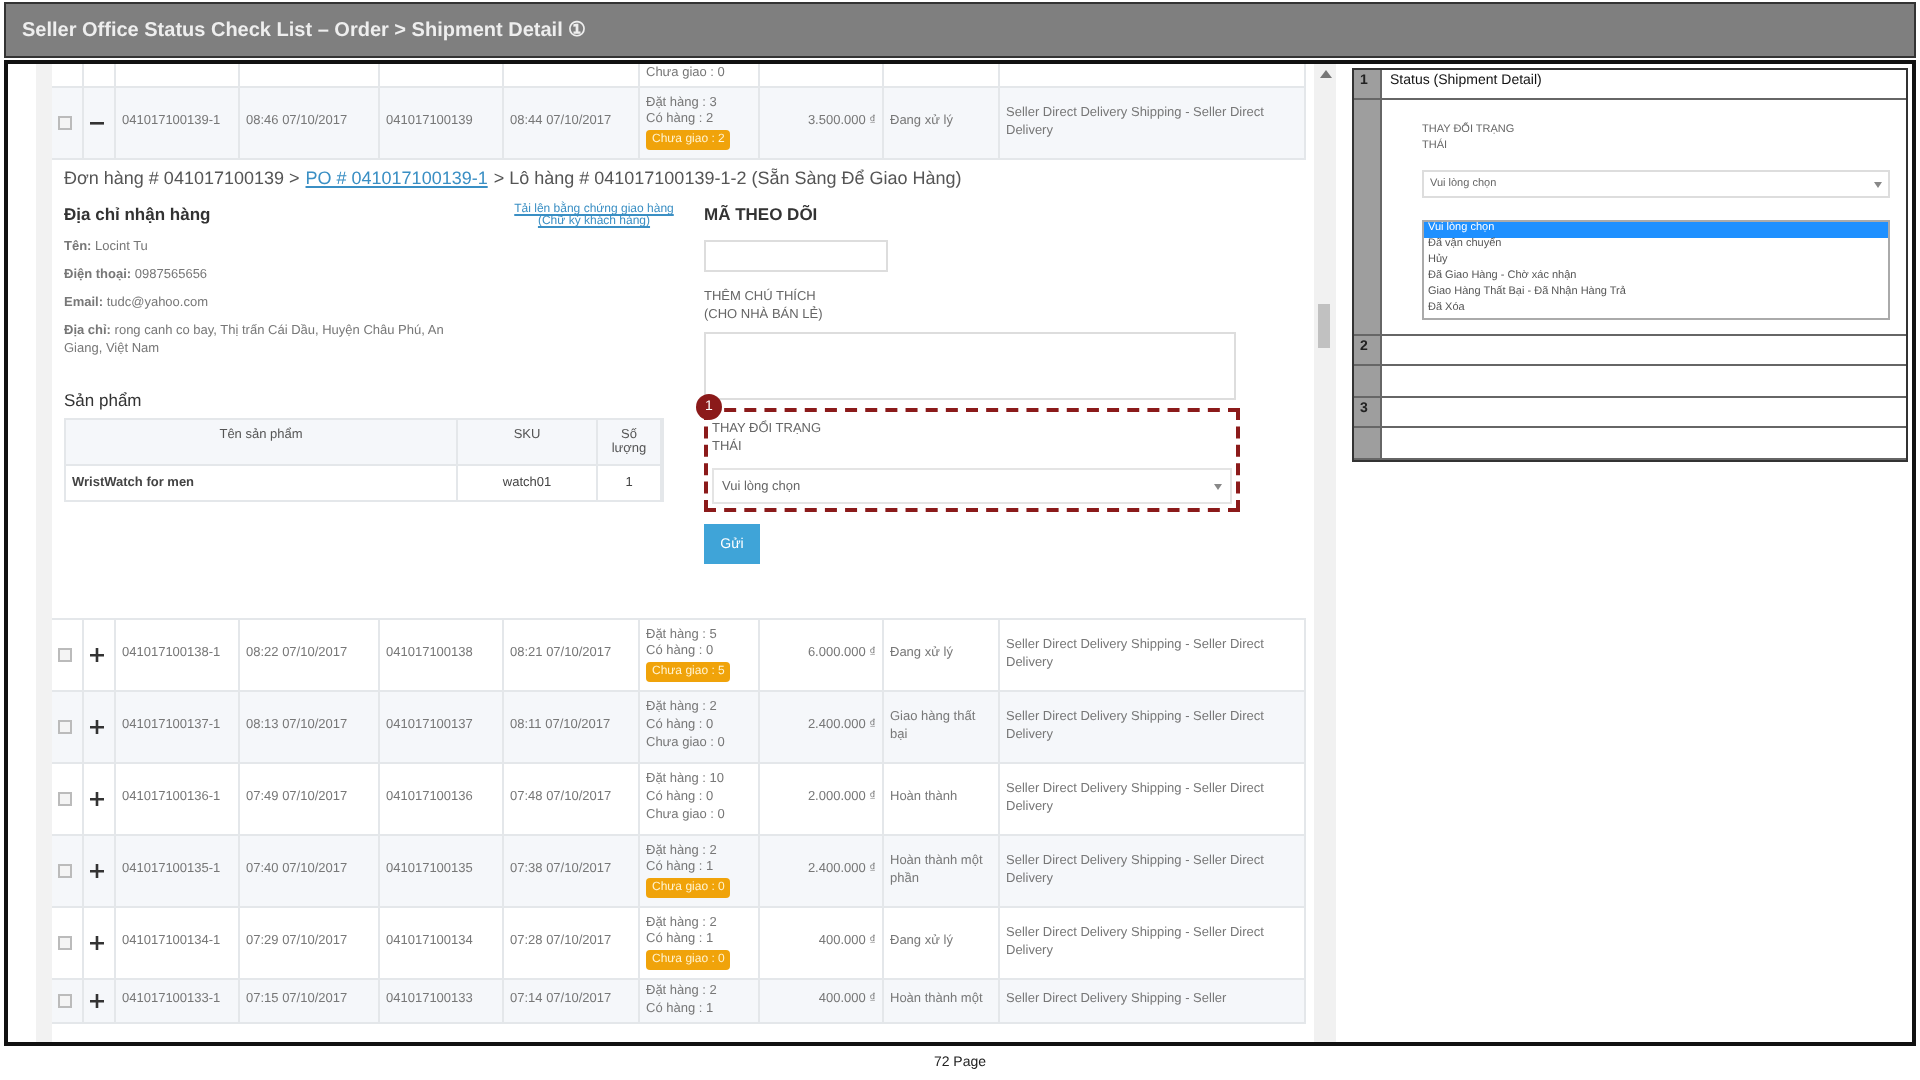 This screenshot has height=1080, width=1920. What do you see at coordinates (796, 256) in the screenshot?
I see `tracking-input` at bounding box center [796, 256].